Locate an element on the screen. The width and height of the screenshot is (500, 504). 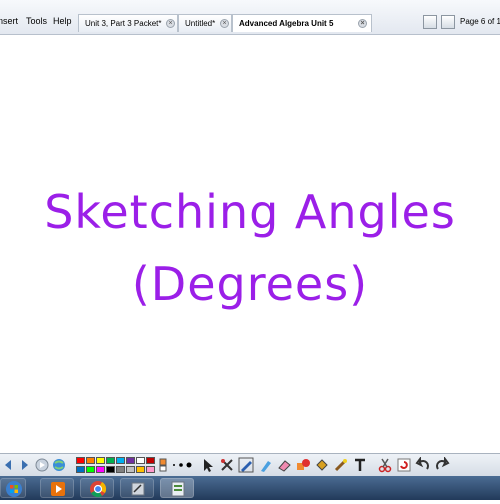
smart-notebook-icon is located at coordinates (177, 488).